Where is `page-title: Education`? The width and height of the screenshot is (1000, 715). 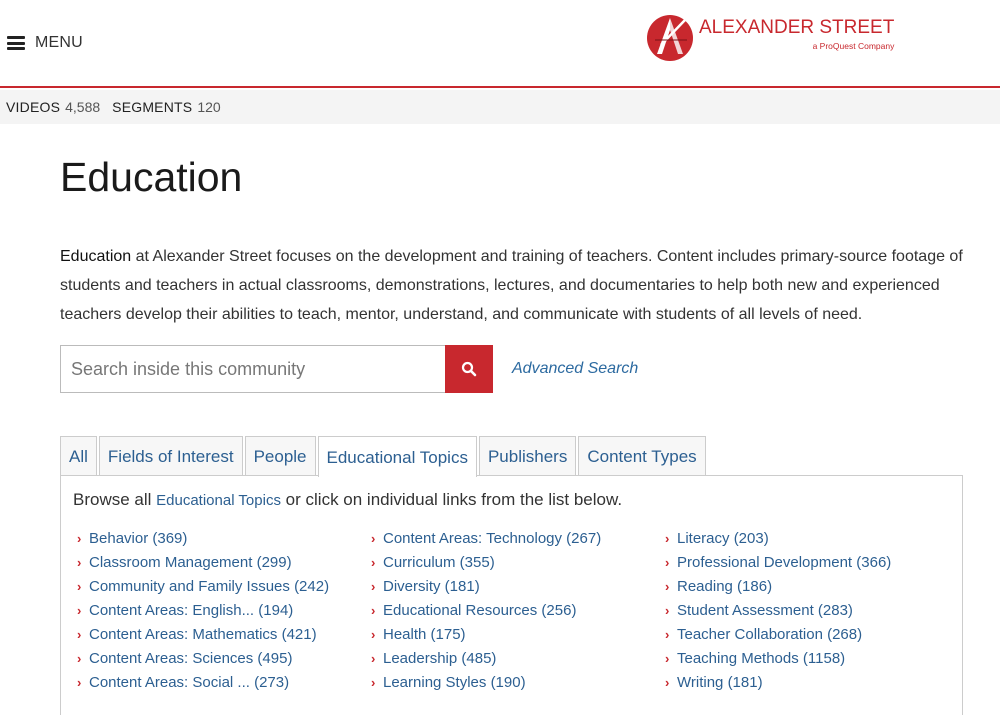 page-title: Education is located at coordinates (151, 177).